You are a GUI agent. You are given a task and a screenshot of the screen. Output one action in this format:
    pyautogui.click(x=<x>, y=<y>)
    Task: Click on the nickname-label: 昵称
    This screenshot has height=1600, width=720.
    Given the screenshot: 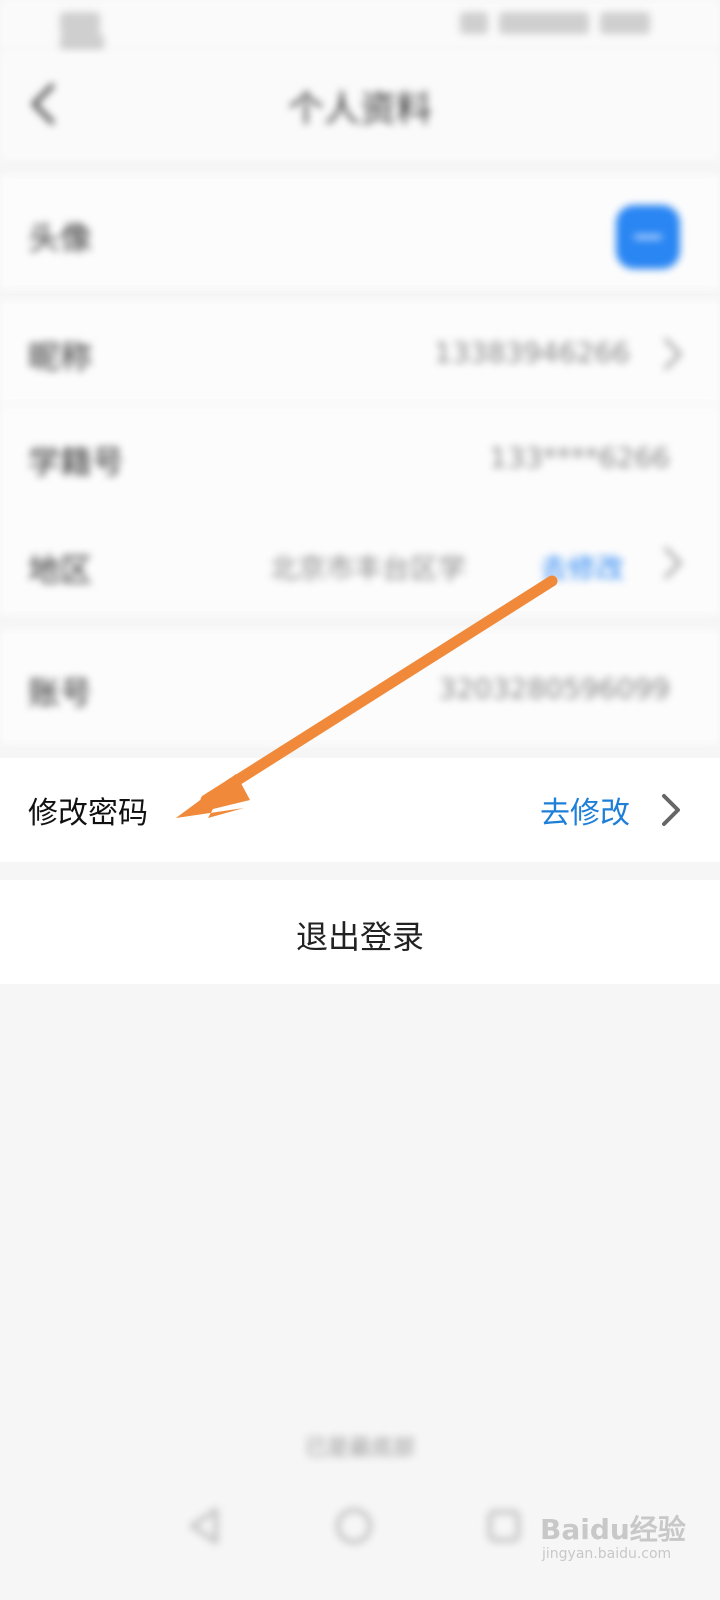 What is the action you would take?
    pyautogui.click(x=60, y=357)
    